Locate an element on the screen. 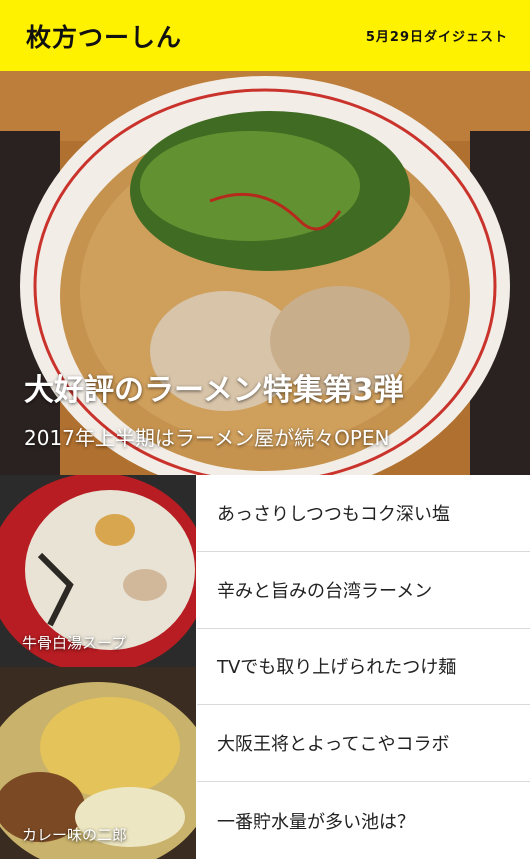  thumbnail-card: 牛骨白湯スープ is located at coordinates (98, 571).